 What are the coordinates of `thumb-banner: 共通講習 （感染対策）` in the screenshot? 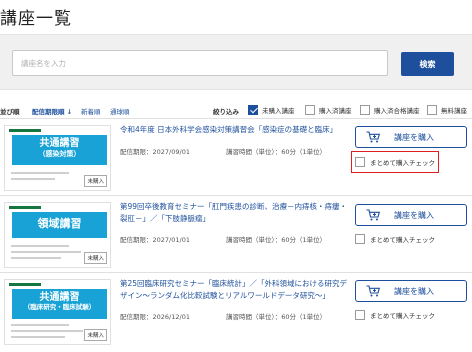 It's located at (59, 150).